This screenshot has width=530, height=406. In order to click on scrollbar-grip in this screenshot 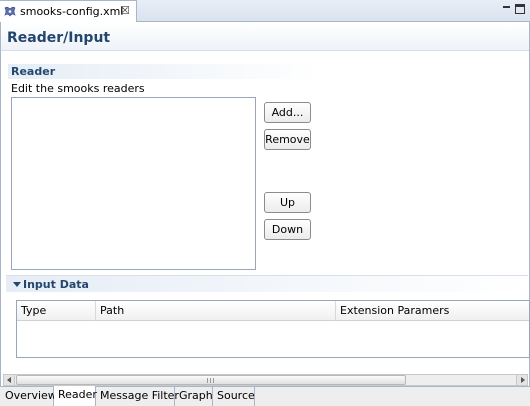, I will do `click(211, 380)`.